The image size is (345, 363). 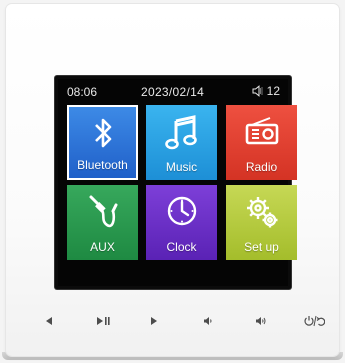 What do you see at coordinates (181, 132) in the screenshot?
I see `music-note-icon` at bounding box center [181, 132].